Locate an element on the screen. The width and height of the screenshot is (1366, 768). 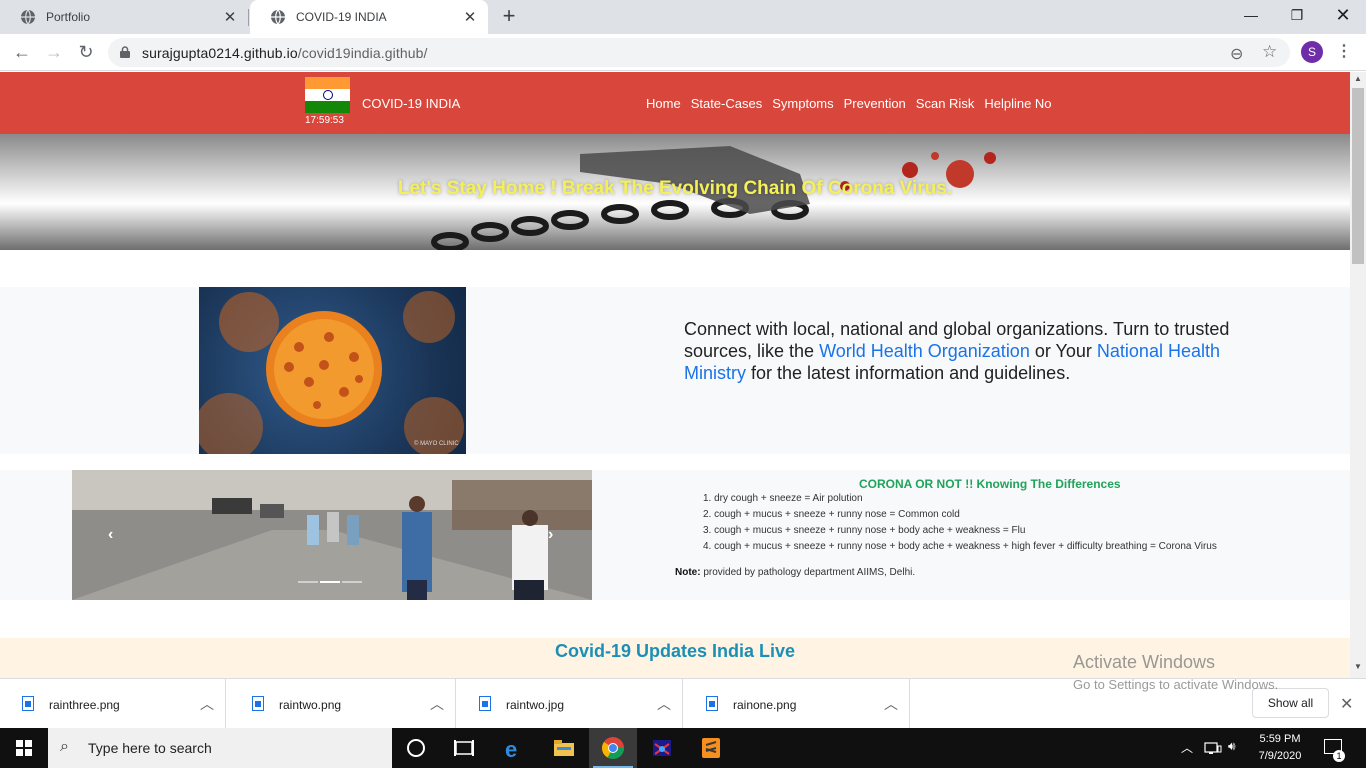
nav-state-cases: State-Cases is located at coordinates (727, 103).